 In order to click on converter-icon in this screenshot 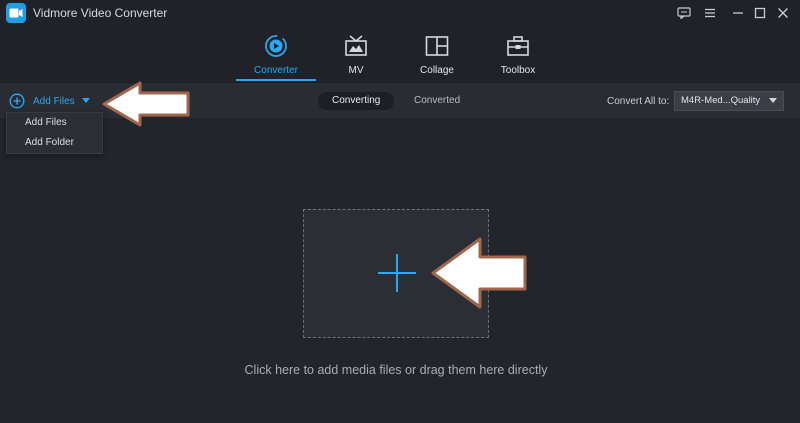, I will do `click(276, 46)`.